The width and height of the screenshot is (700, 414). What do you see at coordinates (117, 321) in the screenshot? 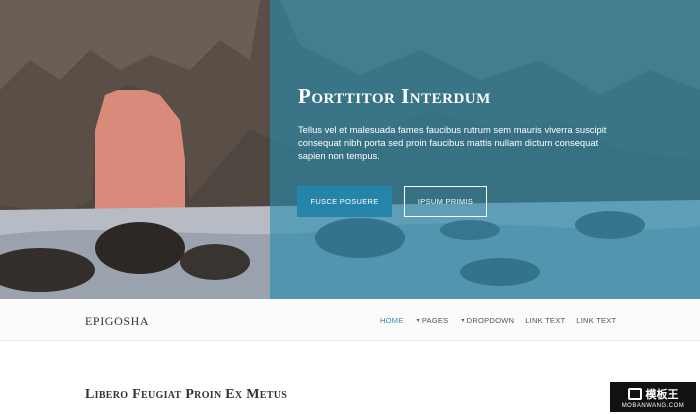
I see `site-logo: EPIGOSHA` at bounding box center [117, 321].